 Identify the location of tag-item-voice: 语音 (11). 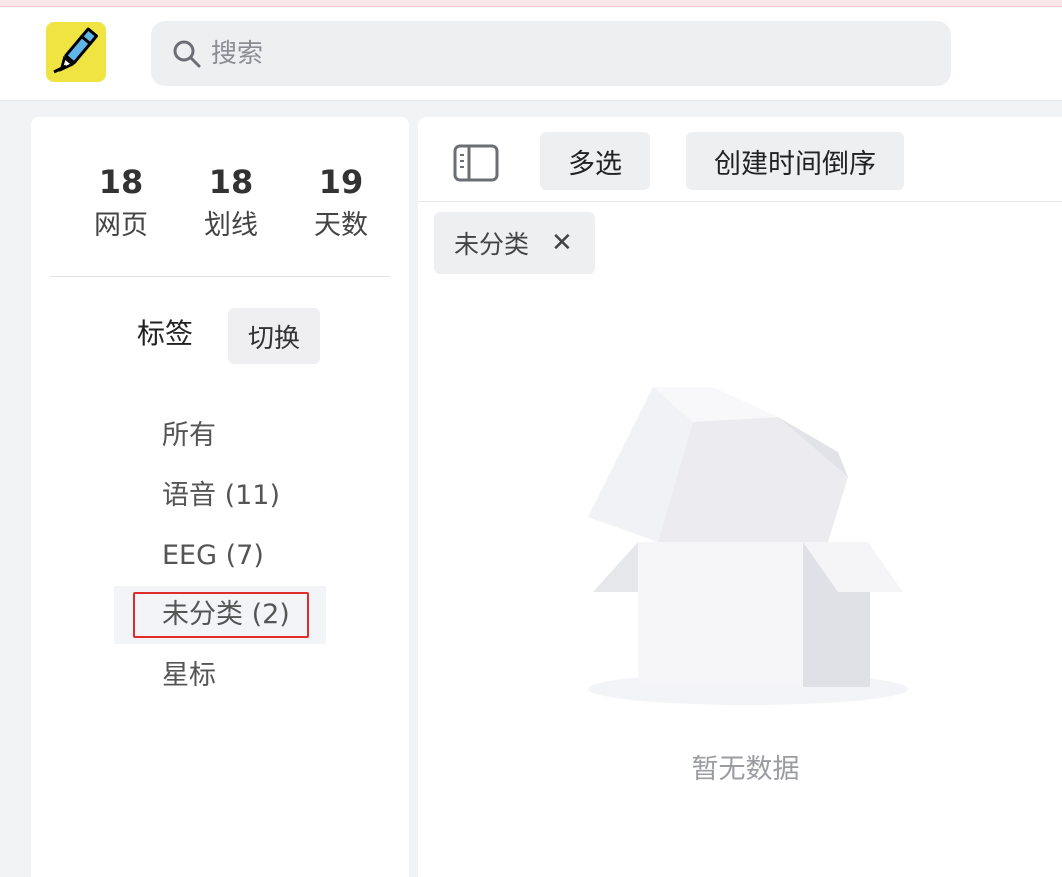
(220, 496).